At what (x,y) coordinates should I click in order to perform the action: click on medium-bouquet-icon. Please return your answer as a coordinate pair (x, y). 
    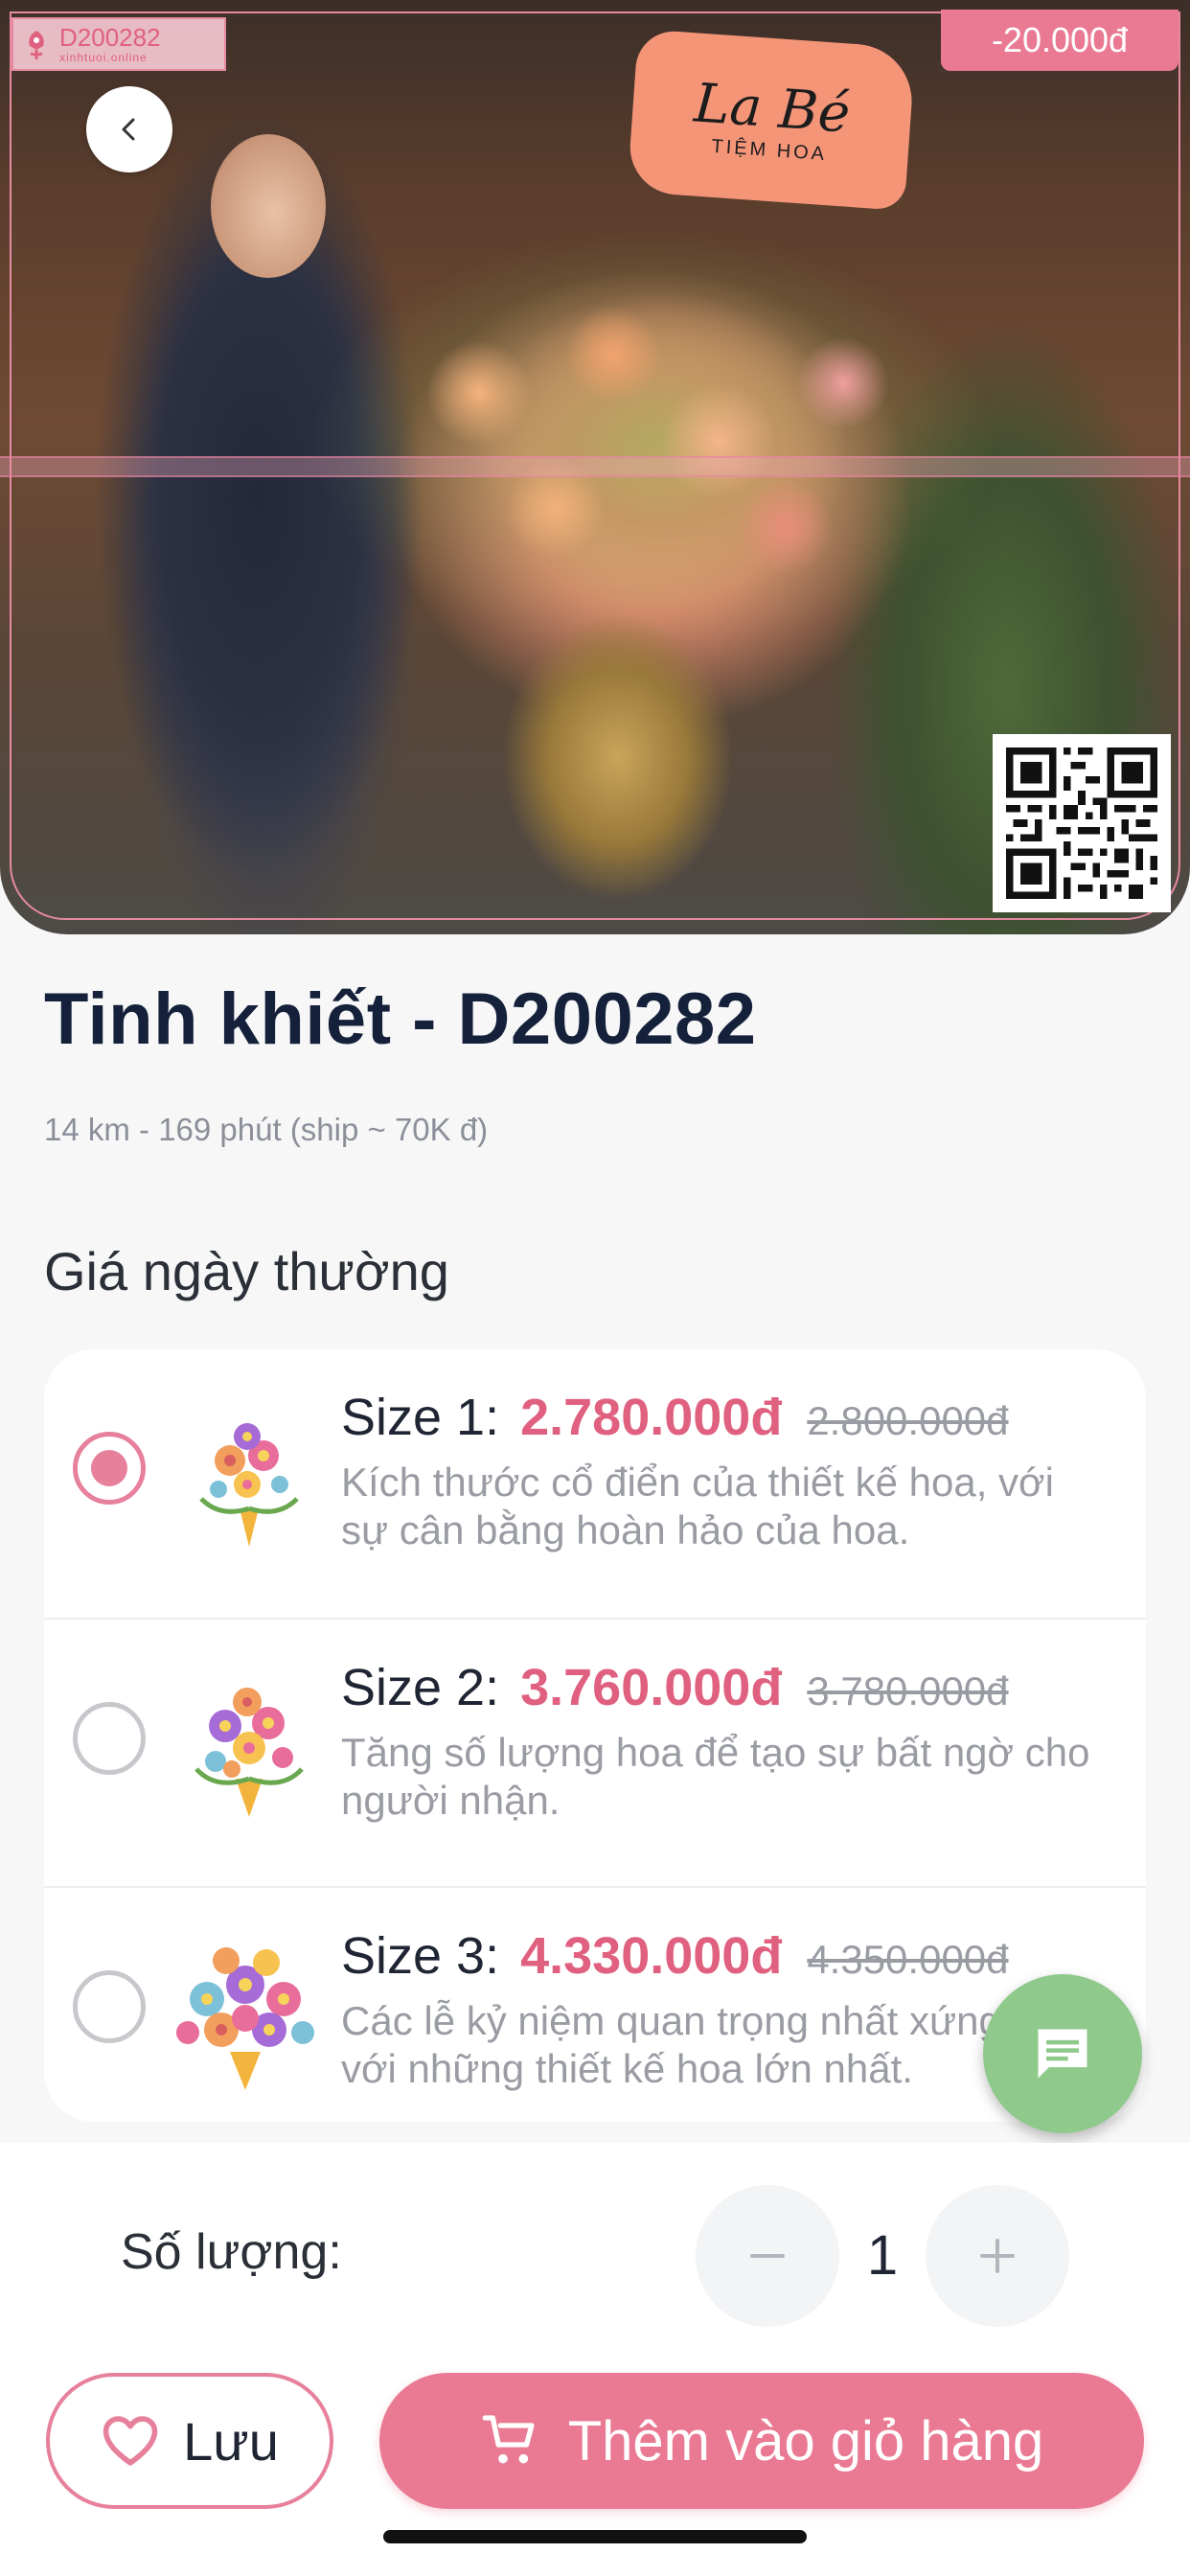
    Looking at the image, I should click on (250, 1752).